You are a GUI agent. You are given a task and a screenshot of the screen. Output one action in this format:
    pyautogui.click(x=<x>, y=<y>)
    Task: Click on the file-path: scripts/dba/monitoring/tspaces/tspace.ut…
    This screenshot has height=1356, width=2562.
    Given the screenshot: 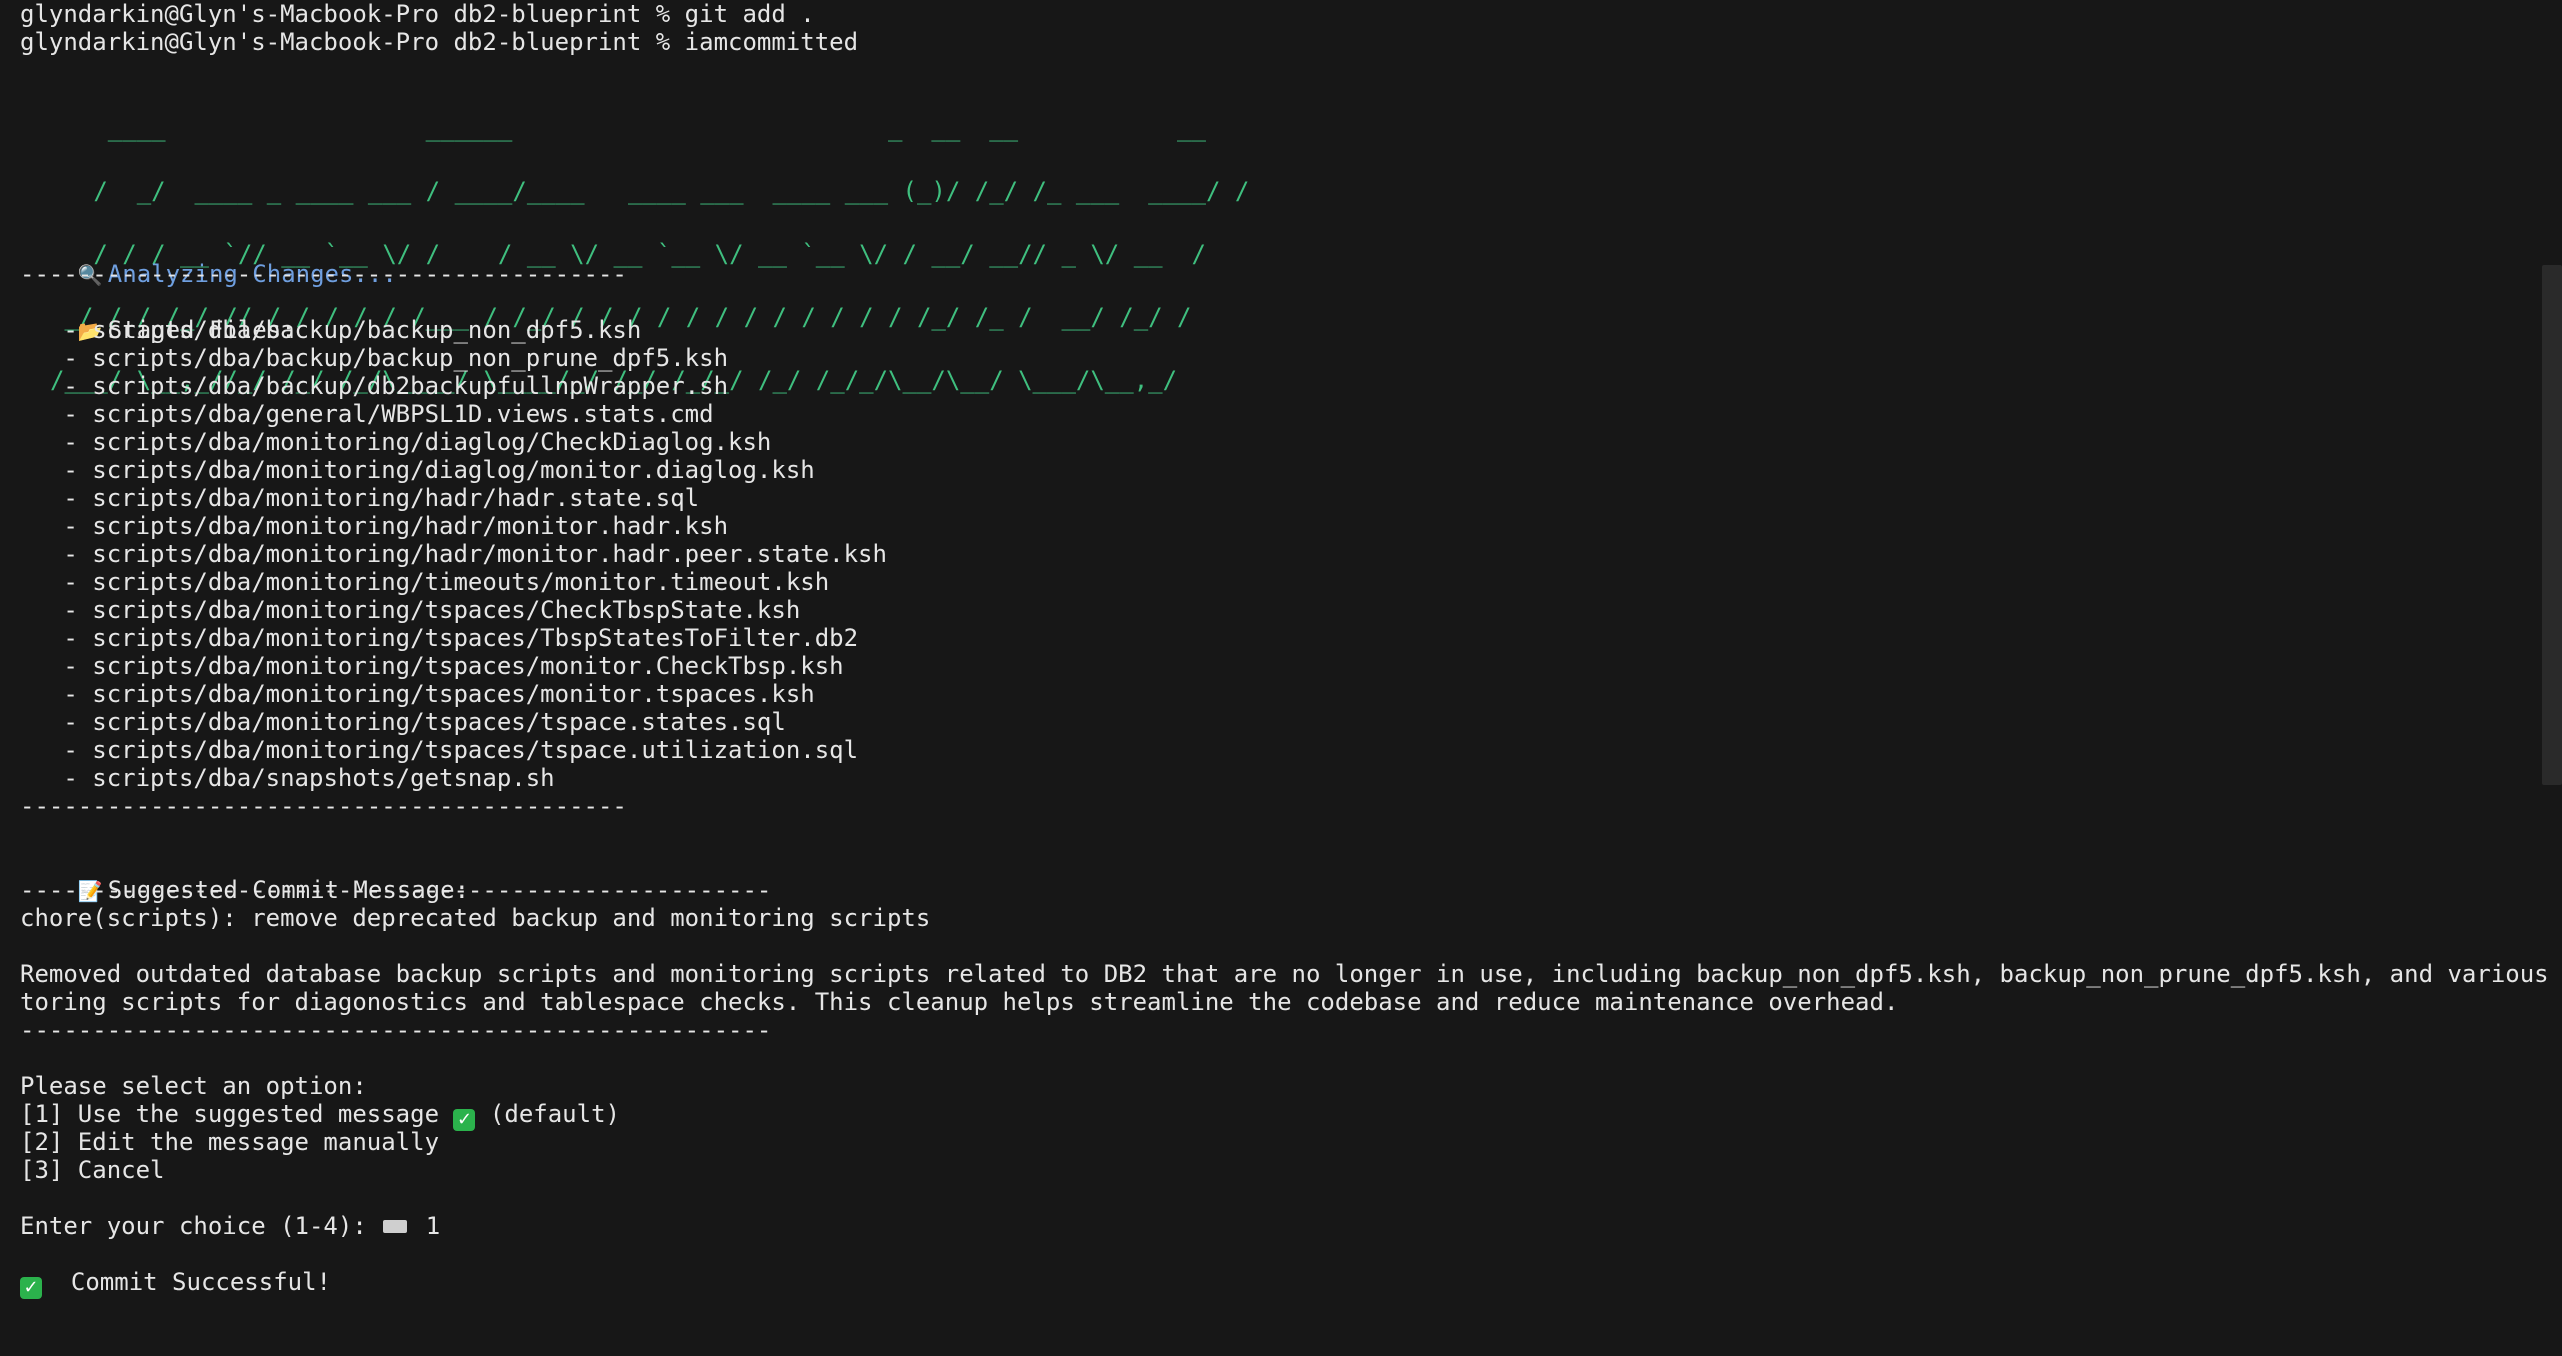 What is the action you would take?
    pyautogui.click(x=475, y=750)
    